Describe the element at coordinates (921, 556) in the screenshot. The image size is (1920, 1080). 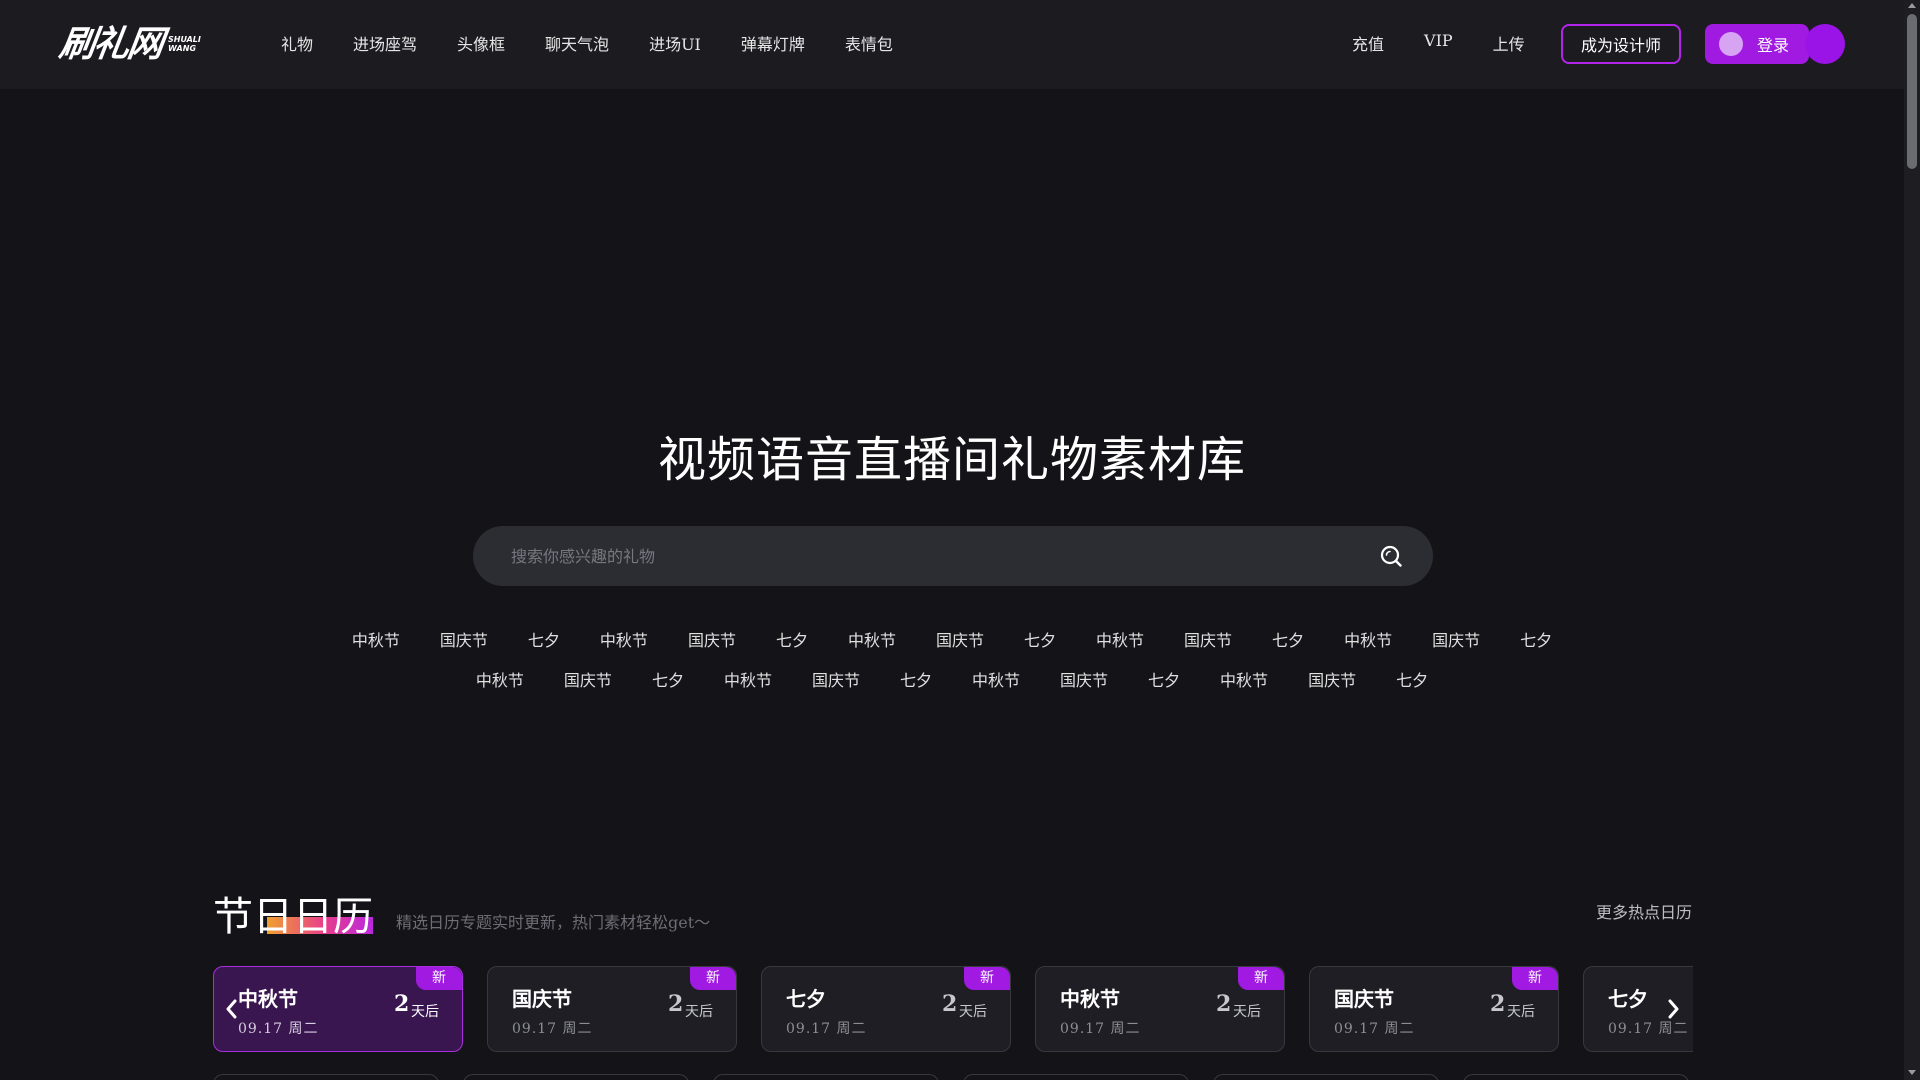
I see `search-input` at that location.